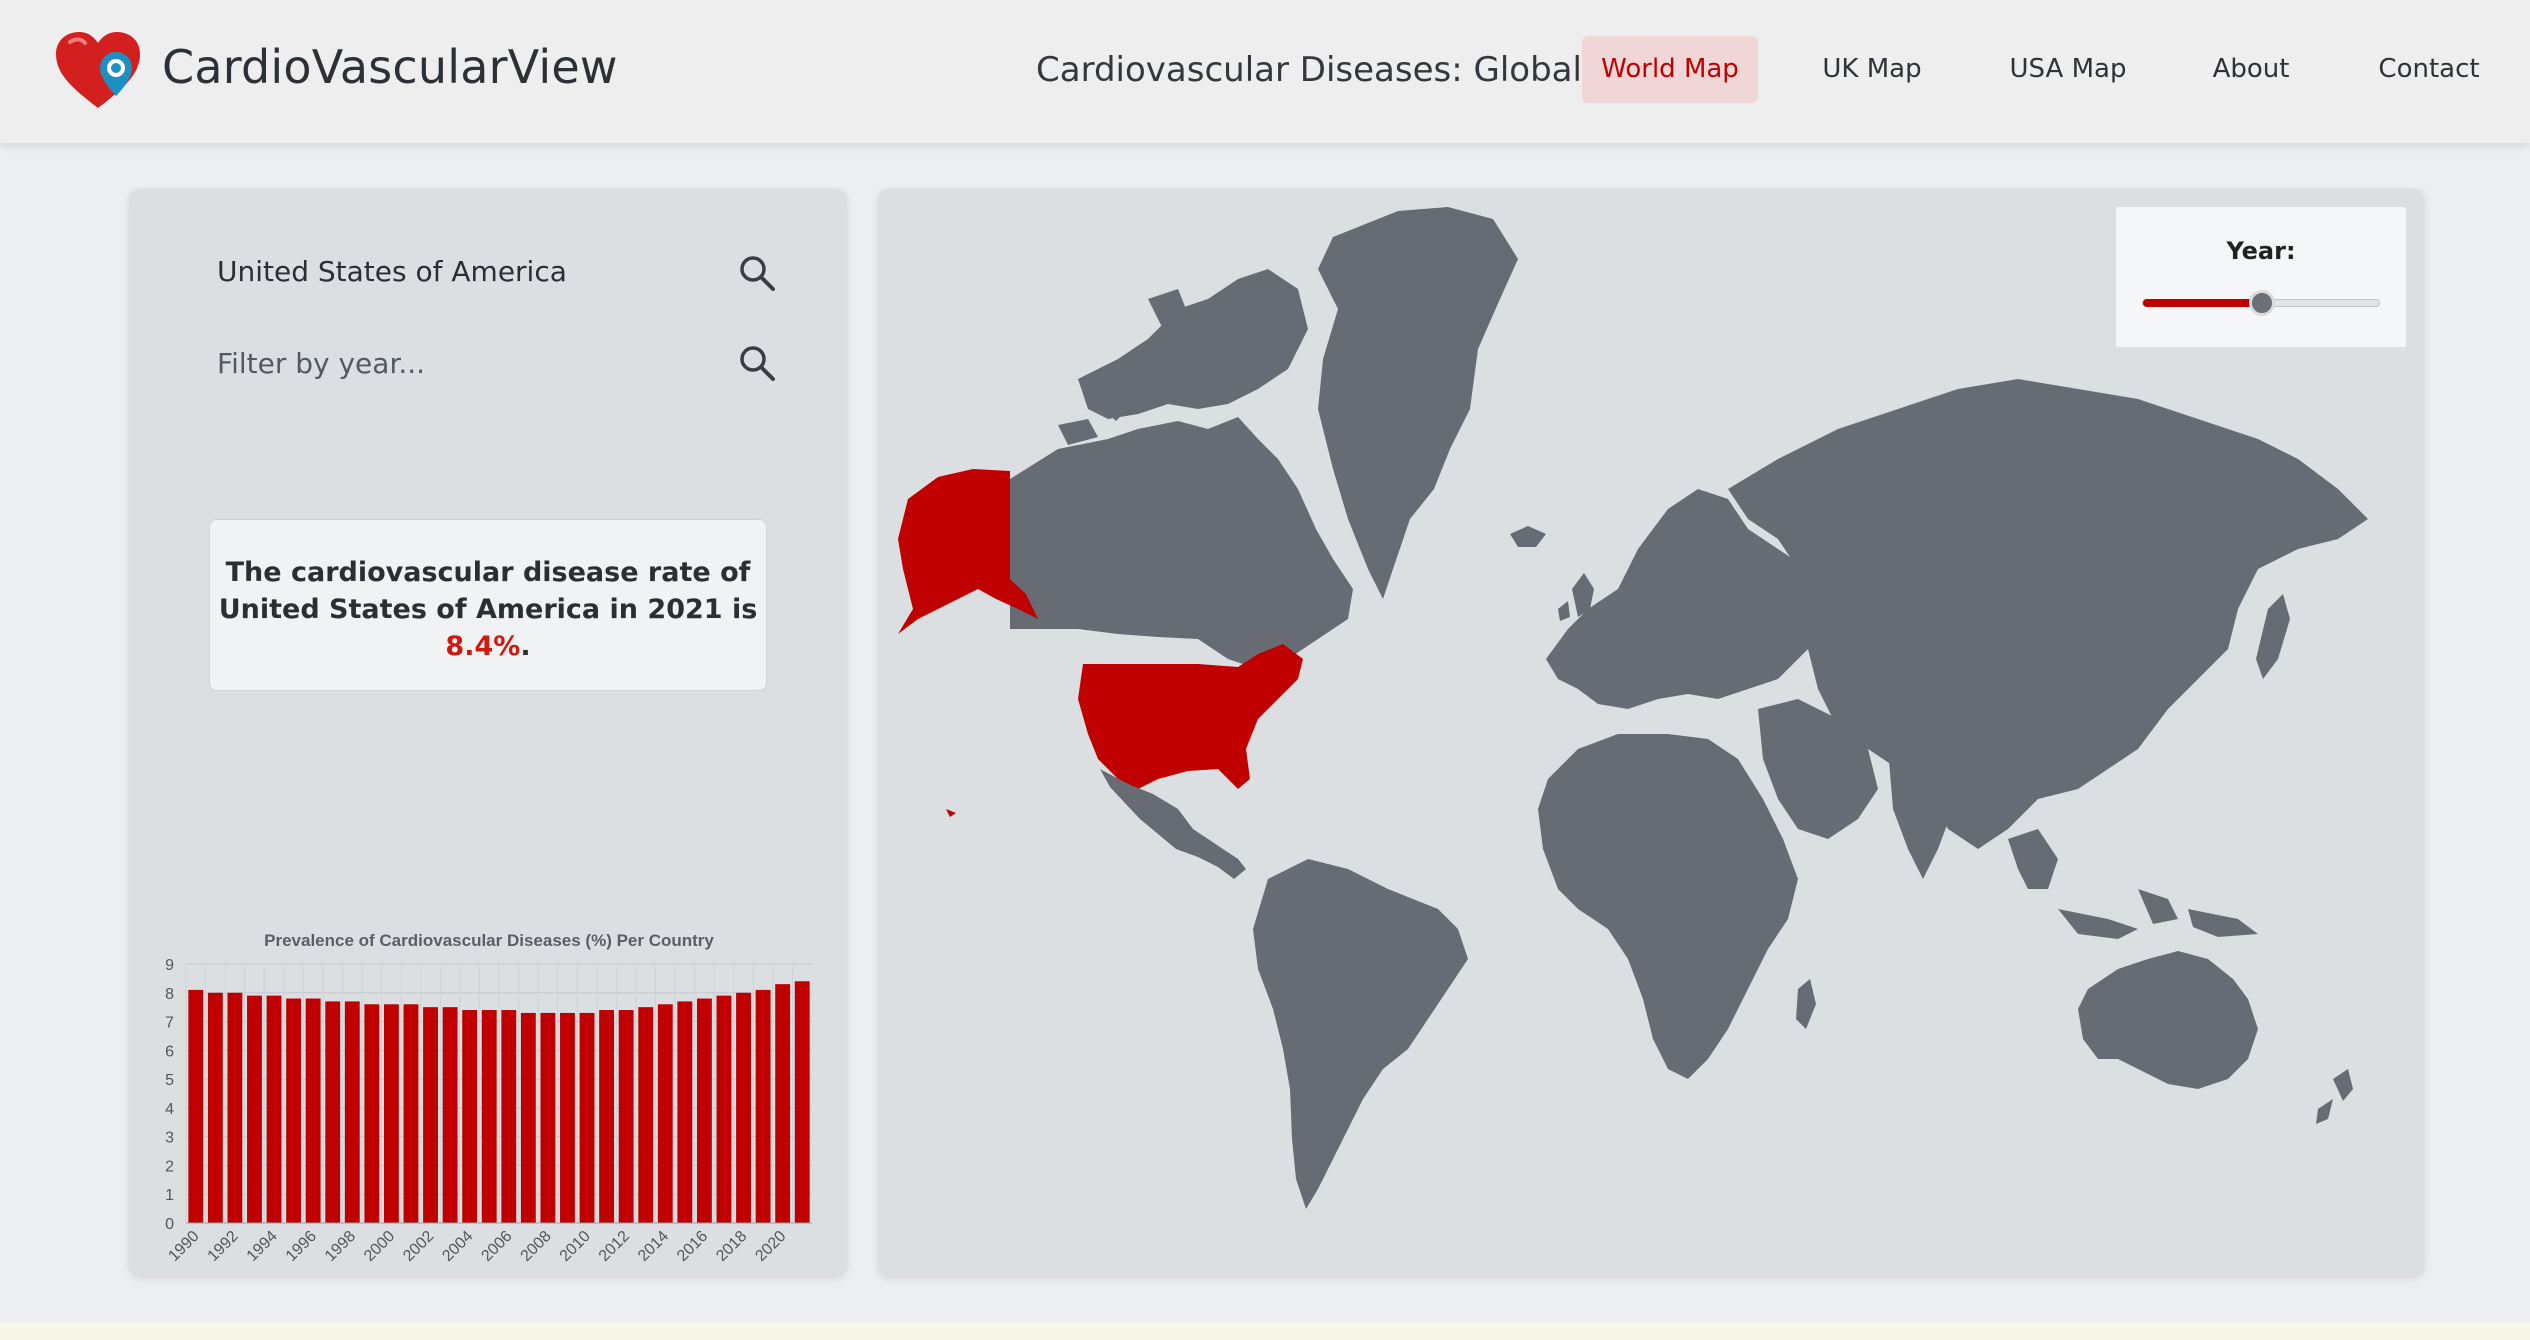 The image size is (2530, 1340). I want to click on australia, so click(2168, 1020).